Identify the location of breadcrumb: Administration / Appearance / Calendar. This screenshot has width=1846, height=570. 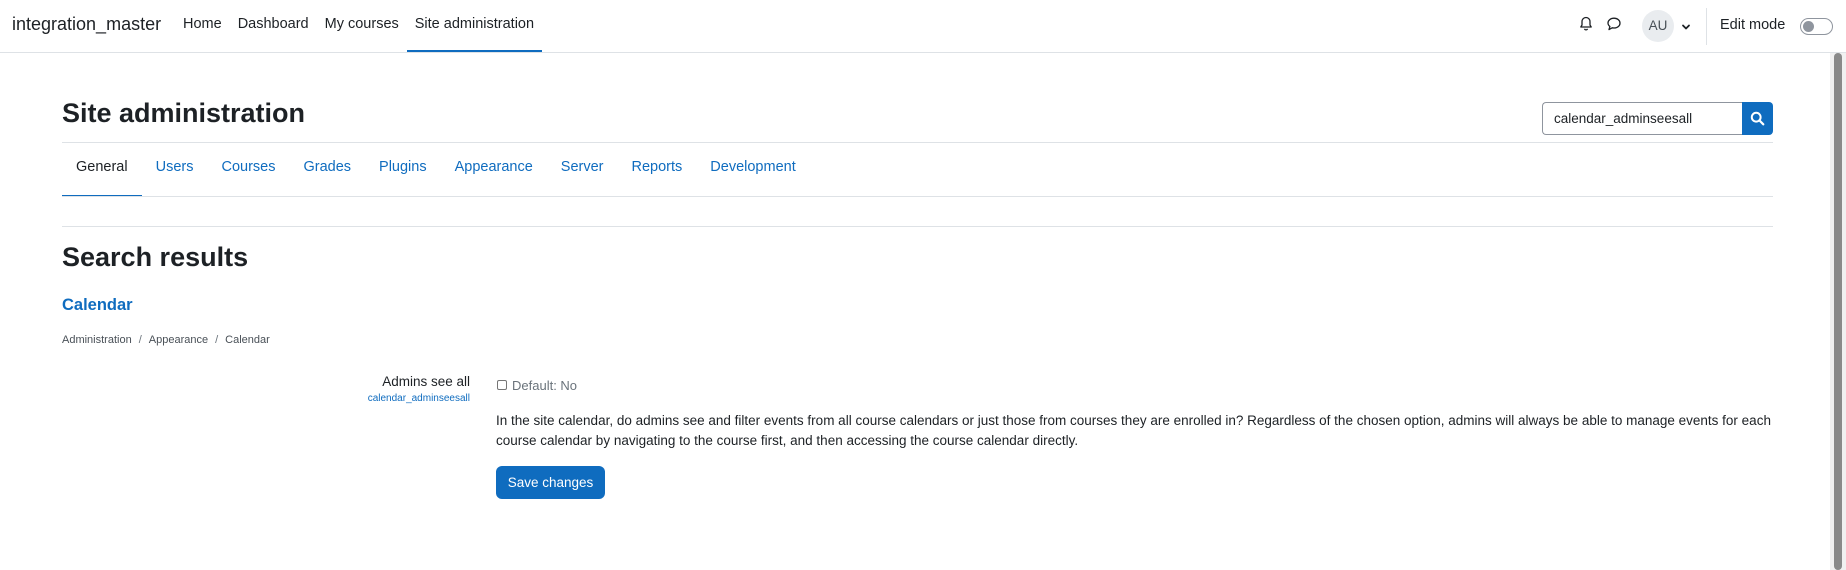
(166, 340).